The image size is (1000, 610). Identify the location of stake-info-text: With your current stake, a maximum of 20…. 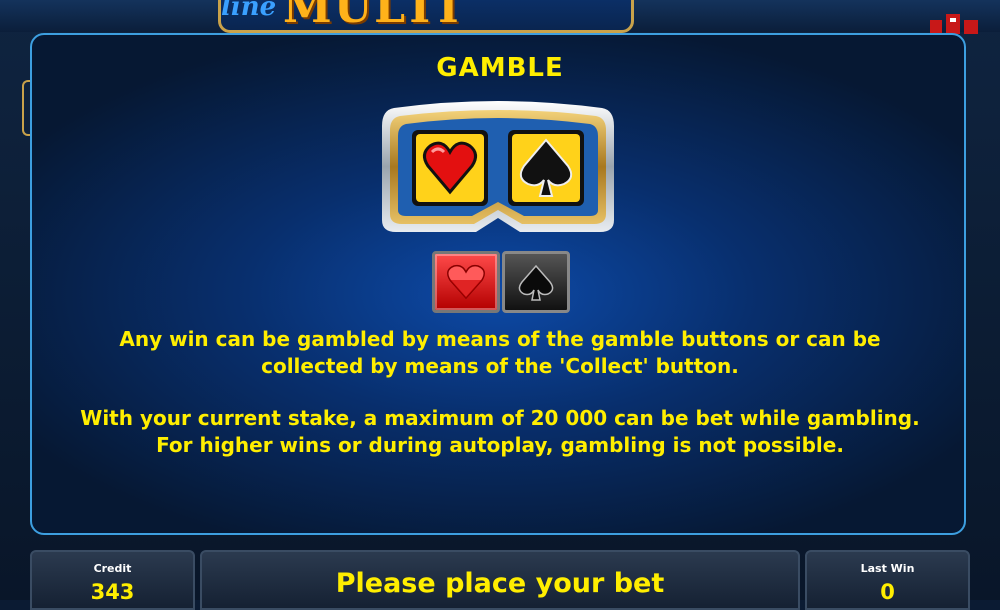
(500, 432).